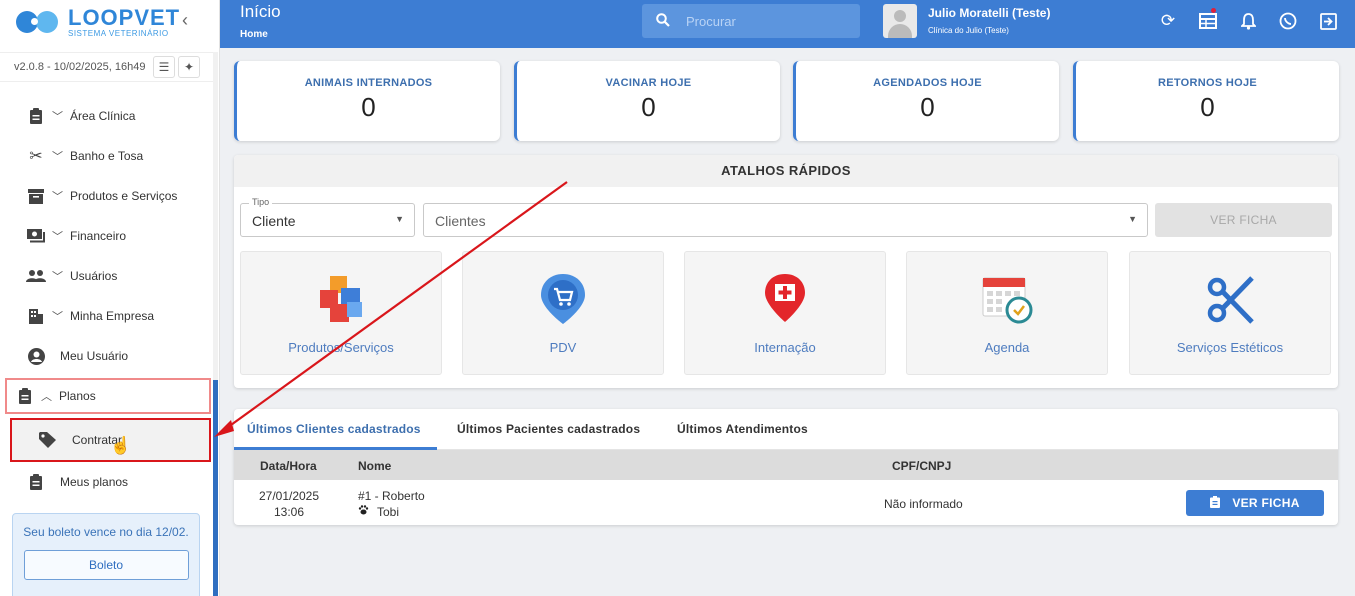  I want to click on sidebar-item-financeiro: ﹀ Financeiro, so click(106, 236).